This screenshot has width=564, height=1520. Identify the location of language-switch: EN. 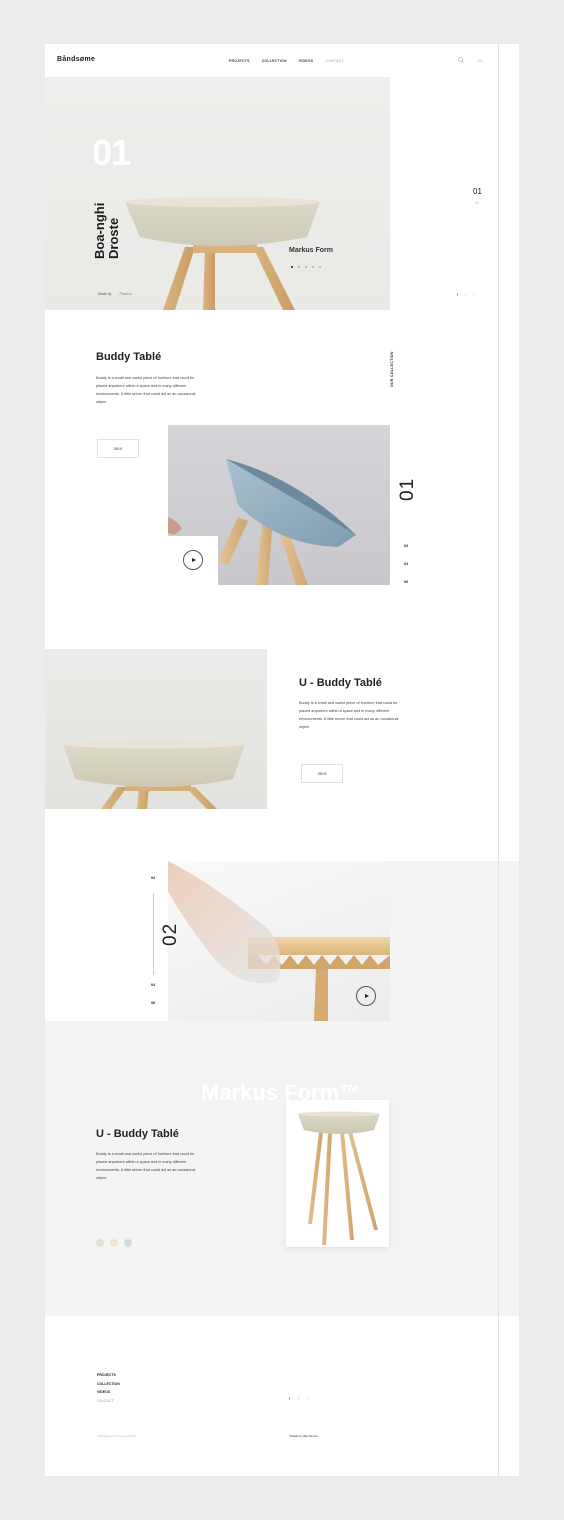
(480, 61).